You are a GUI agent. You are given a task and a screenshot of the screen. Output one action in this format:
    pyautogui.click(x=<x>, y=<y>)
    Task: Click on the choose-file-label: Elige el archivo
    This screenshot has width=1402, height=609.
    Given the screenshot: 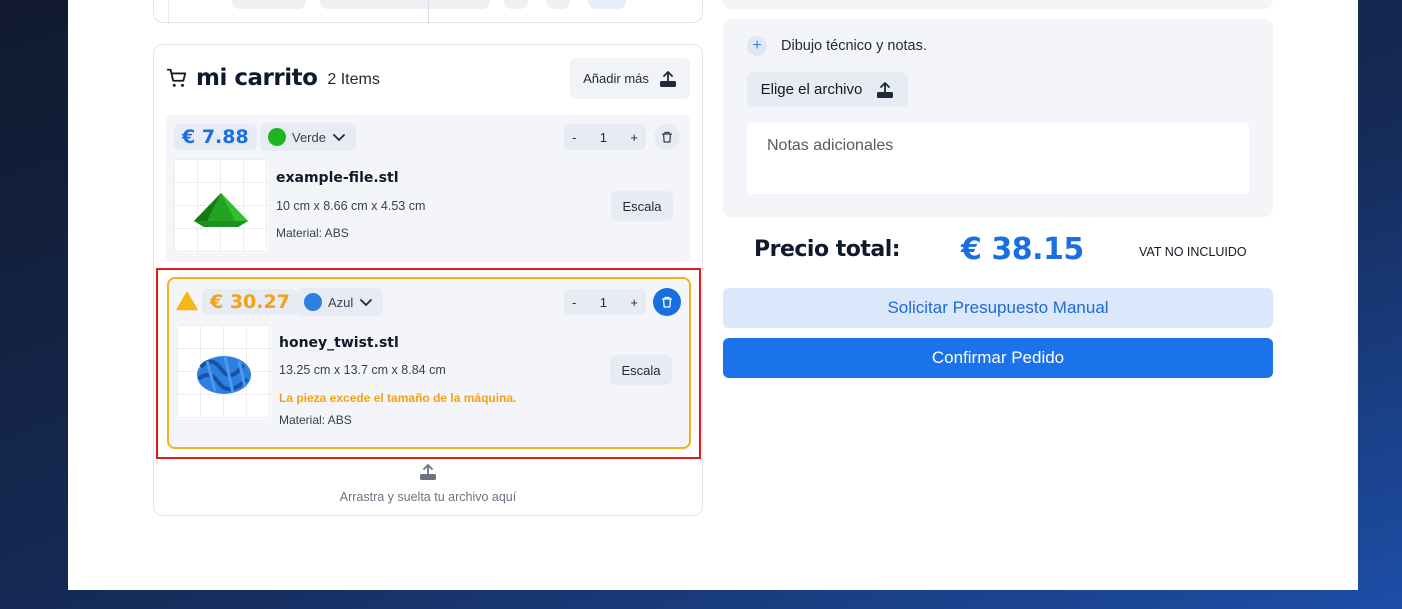 What is the action you would take?
    pyautogui.click(x=811, y=89)
    